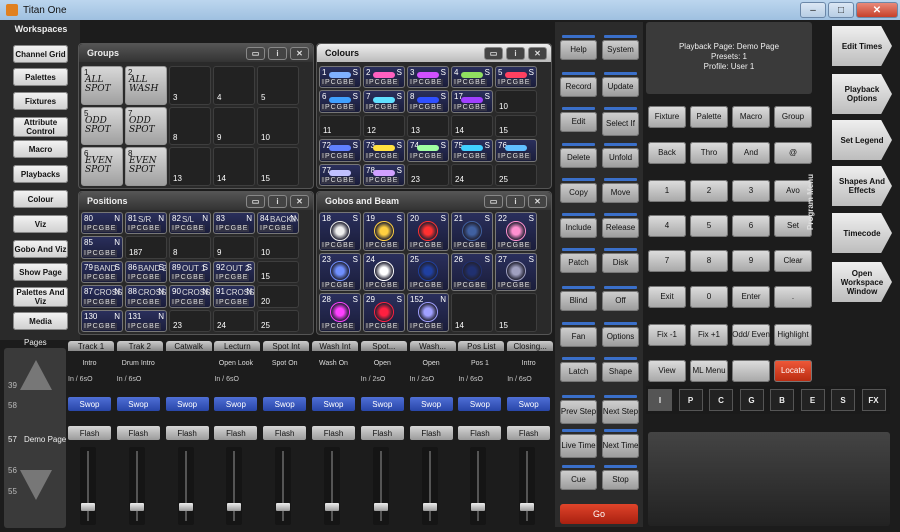 Image resolution: width=900 pixels, height=532 pixels. I want to click on key-0-button: 0, so click(709, 297).